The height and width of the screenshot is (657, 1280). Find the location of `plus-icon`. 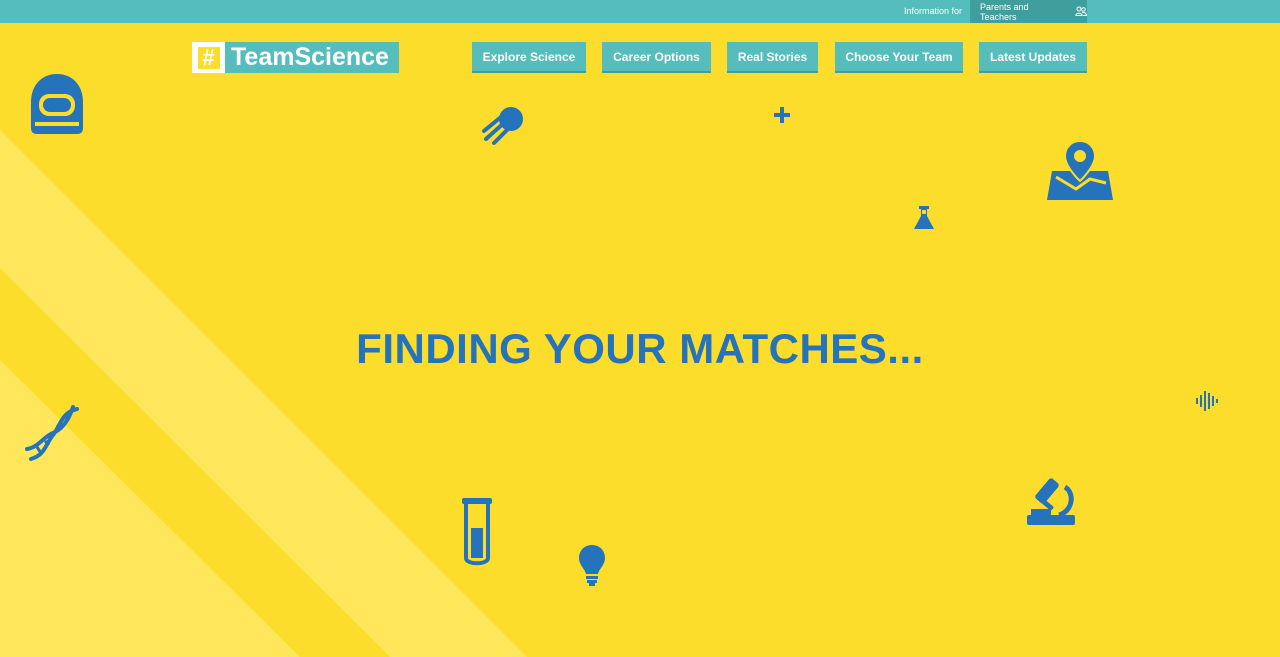

plus-icon is located at coordinates (782, 115).